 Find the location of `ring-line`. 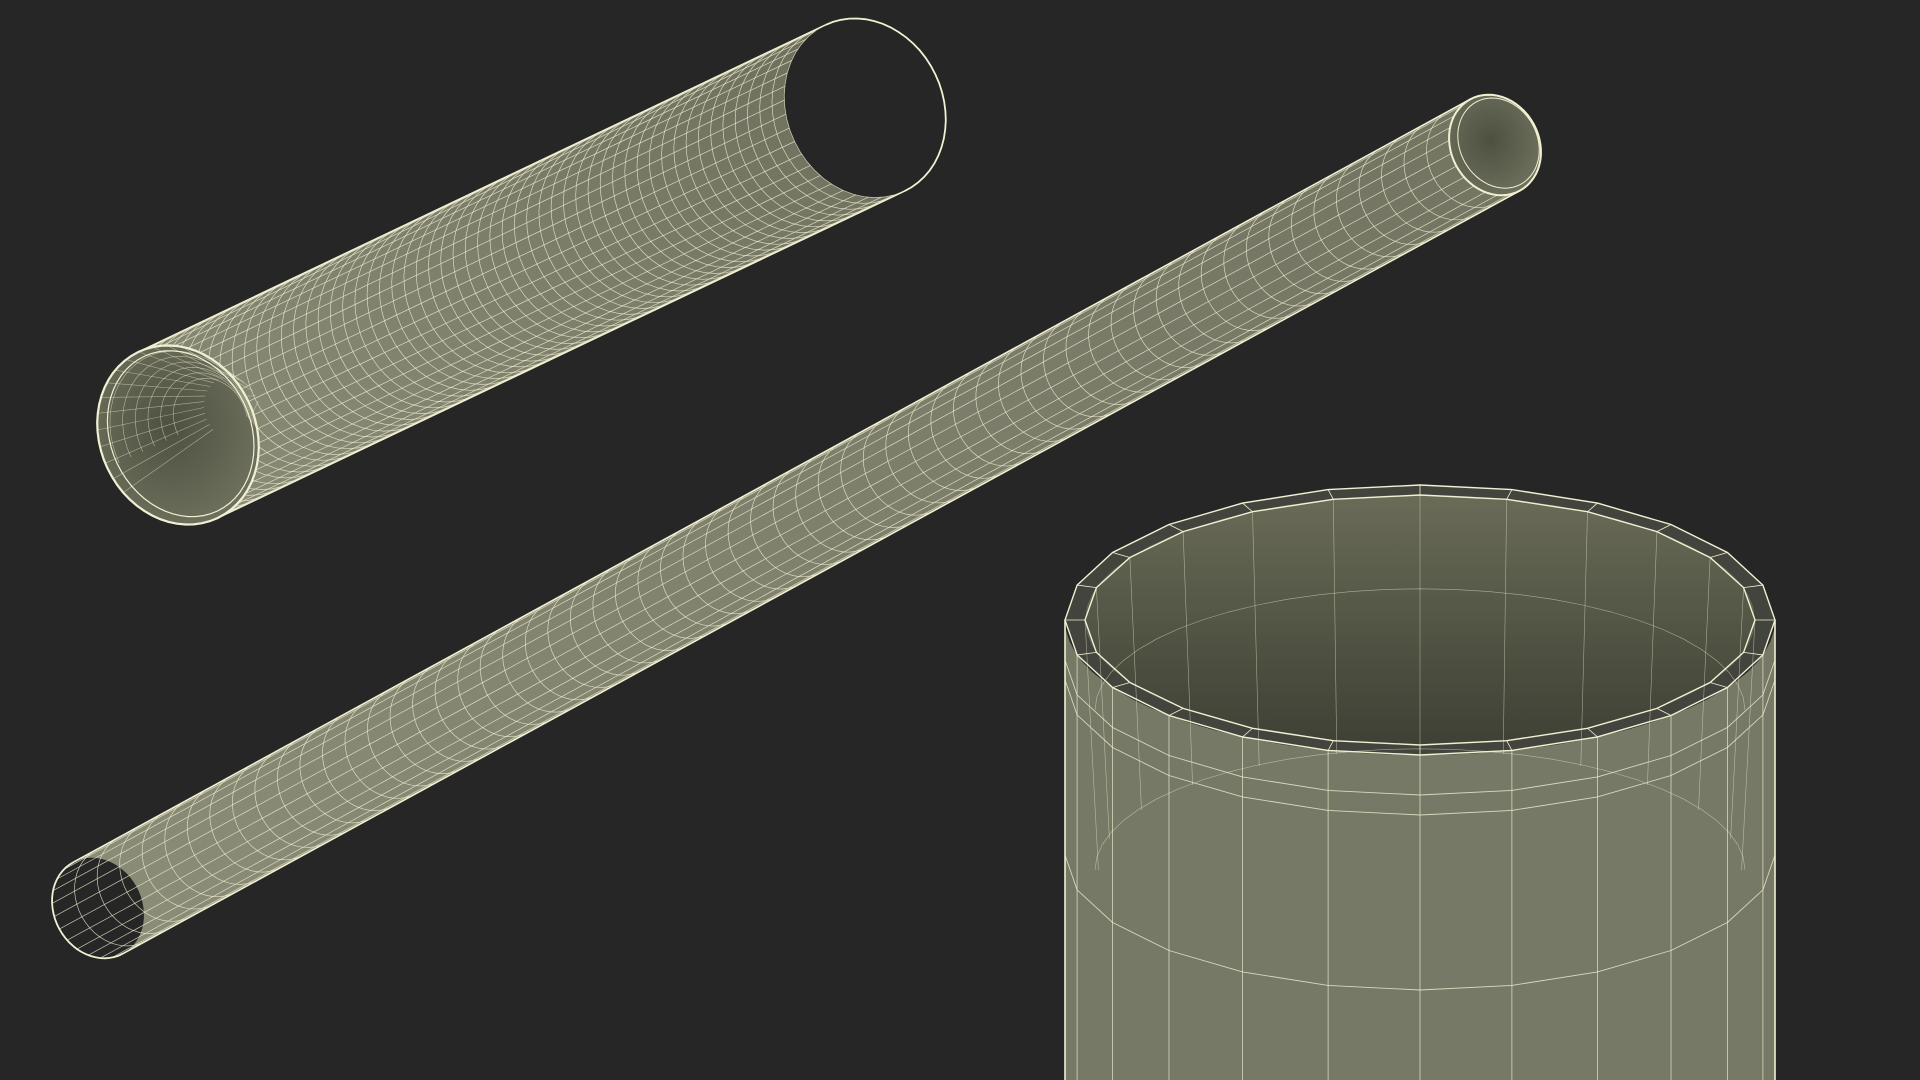

ring-line is located at coordinates (87, 910).